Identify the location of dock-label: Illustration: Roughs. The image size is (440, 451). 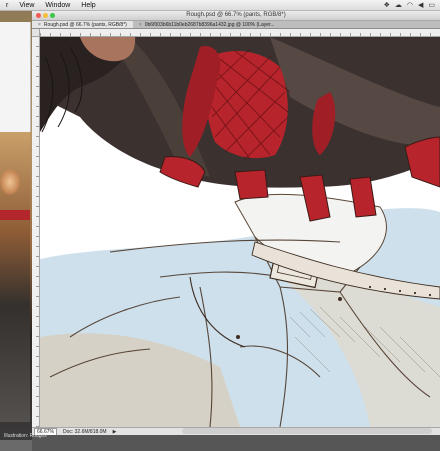
(25, 436).